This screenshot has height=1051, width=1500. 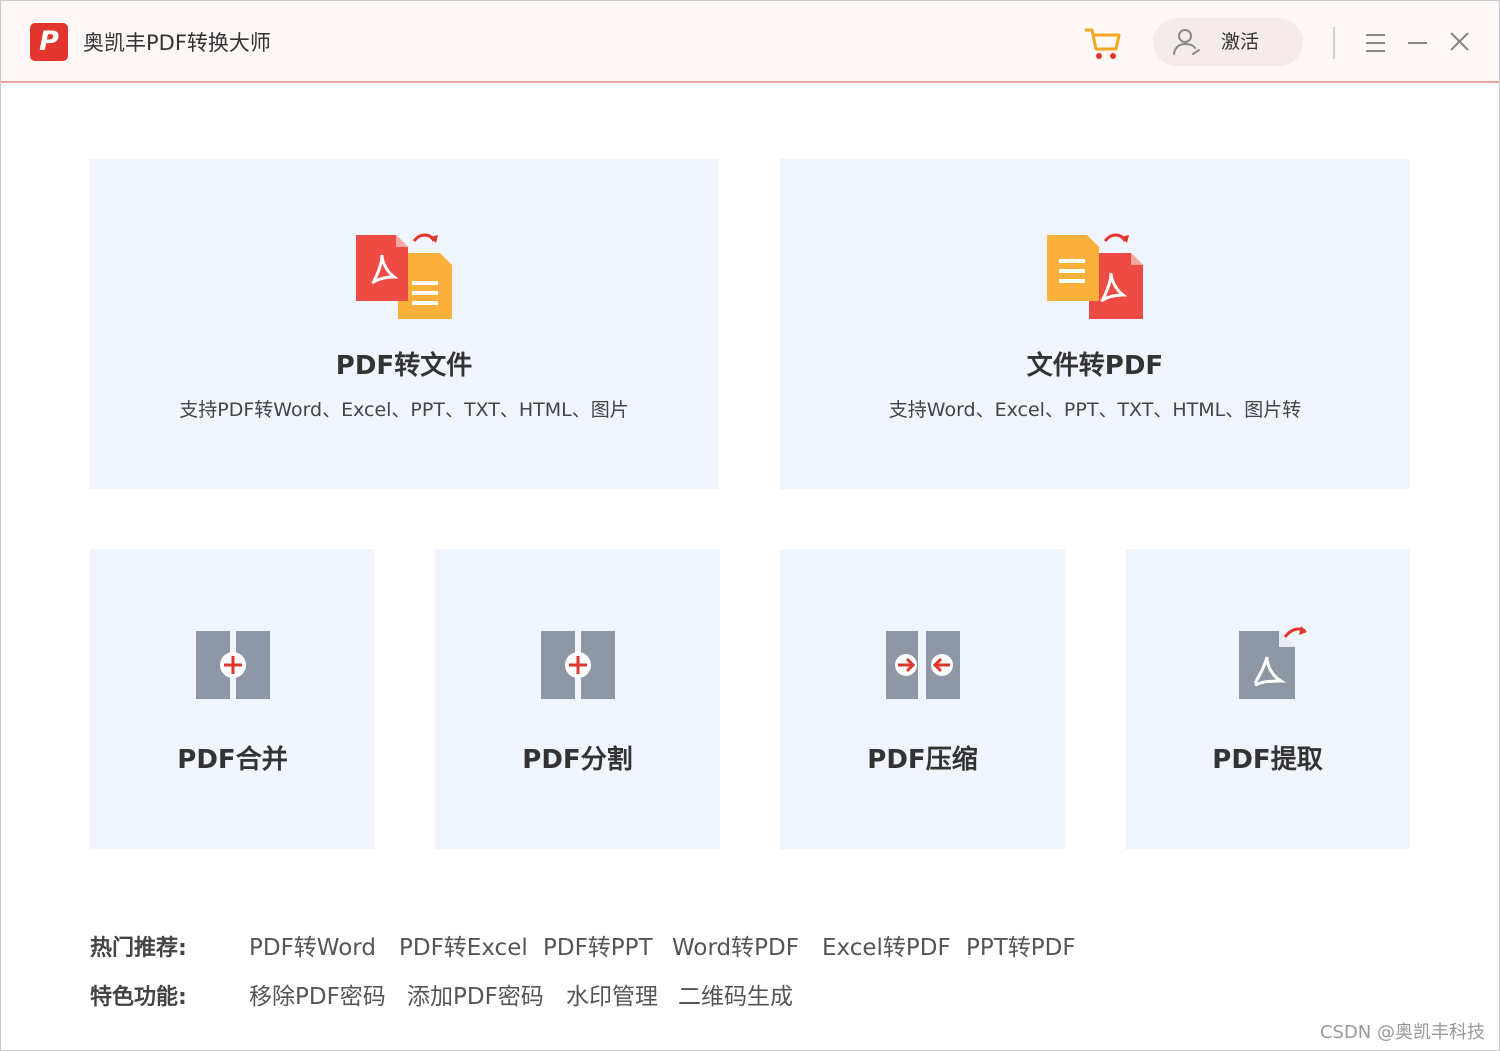 I want to click on hot-link-word-to-pdf: Word转PDF, so click(x=735, y=945).